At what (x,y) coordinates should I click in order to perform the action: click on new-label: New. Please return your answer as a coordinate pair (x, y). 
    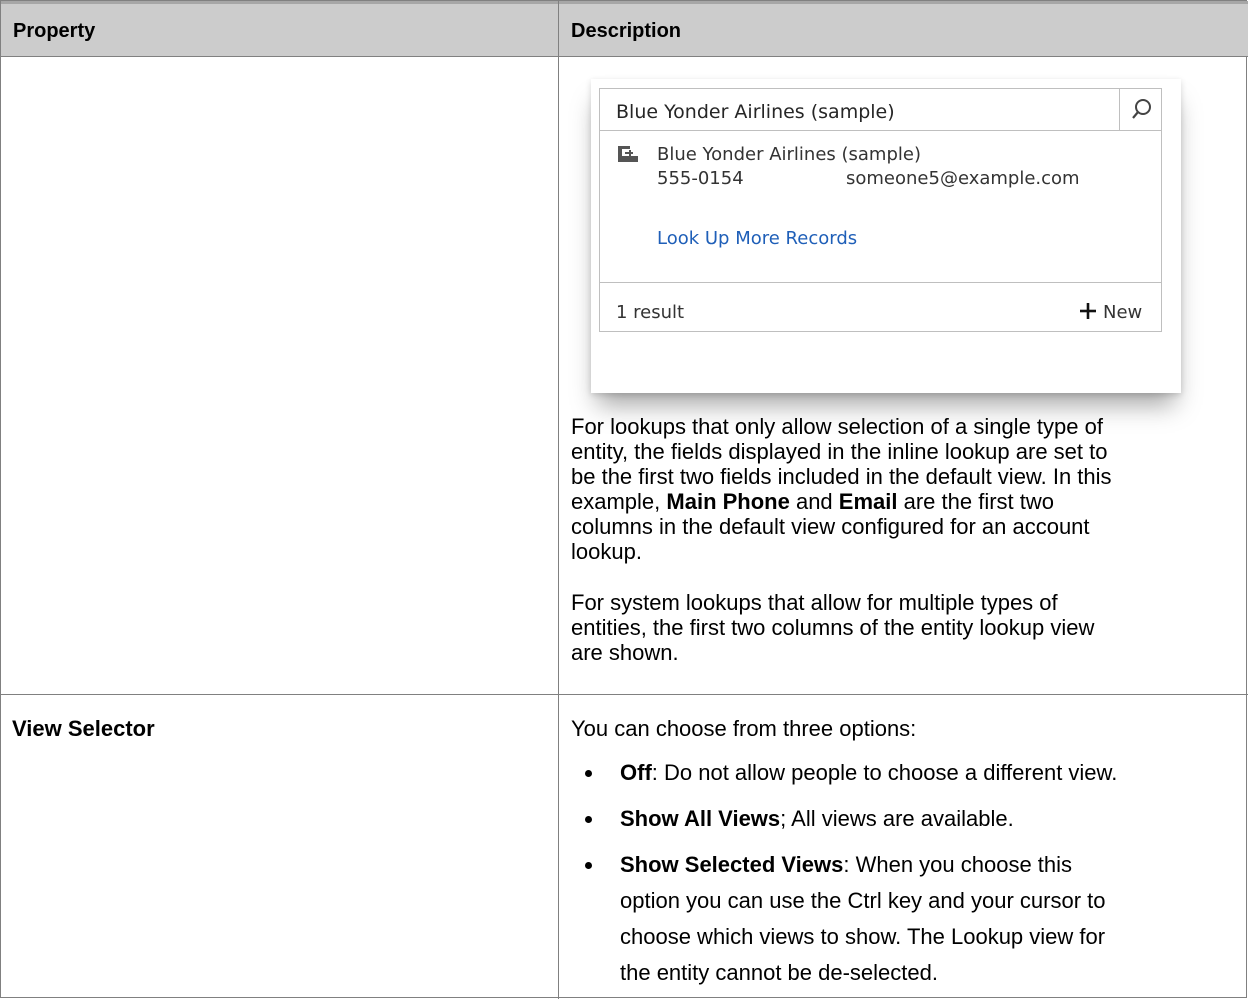
    Looking at the image, I should click on (1123, 312).